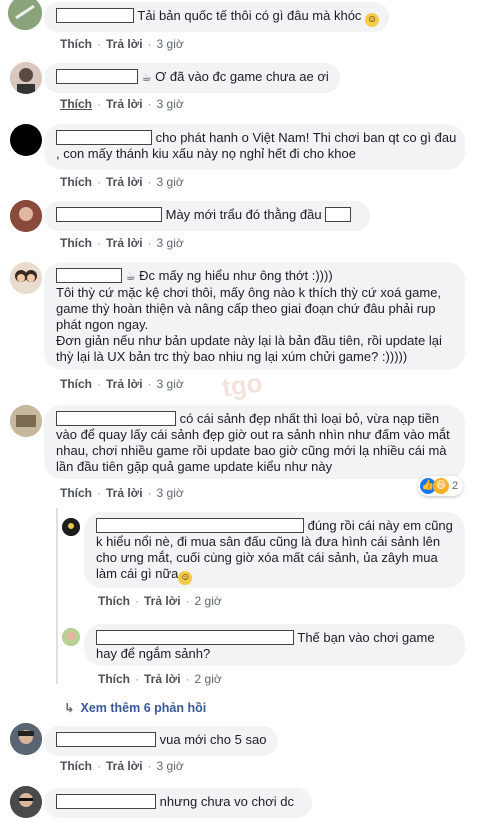 Image resolution: width=498 pixels, height=818 pixels. I want to click on smile-emoji-icon: ☺, so click(185, 578).